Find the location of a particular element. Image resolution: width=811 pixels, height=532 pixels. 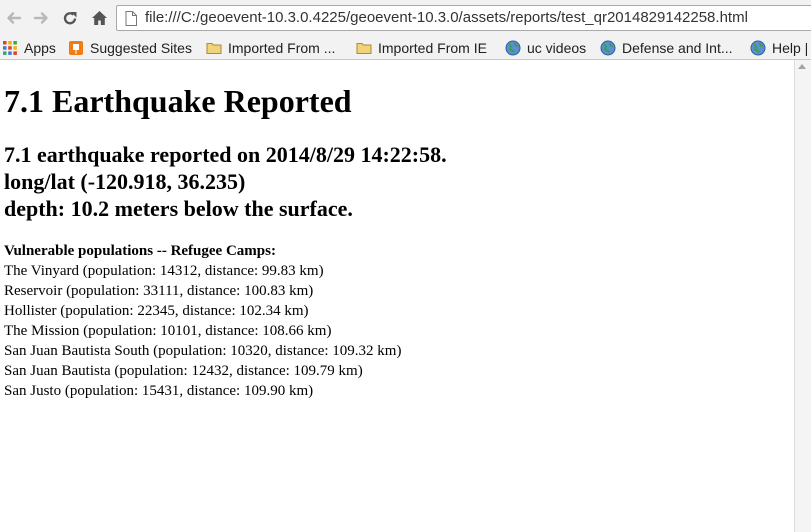

quake-location-line: long/lat (-120.918, 36.235) is located at coordinates (125, 181).